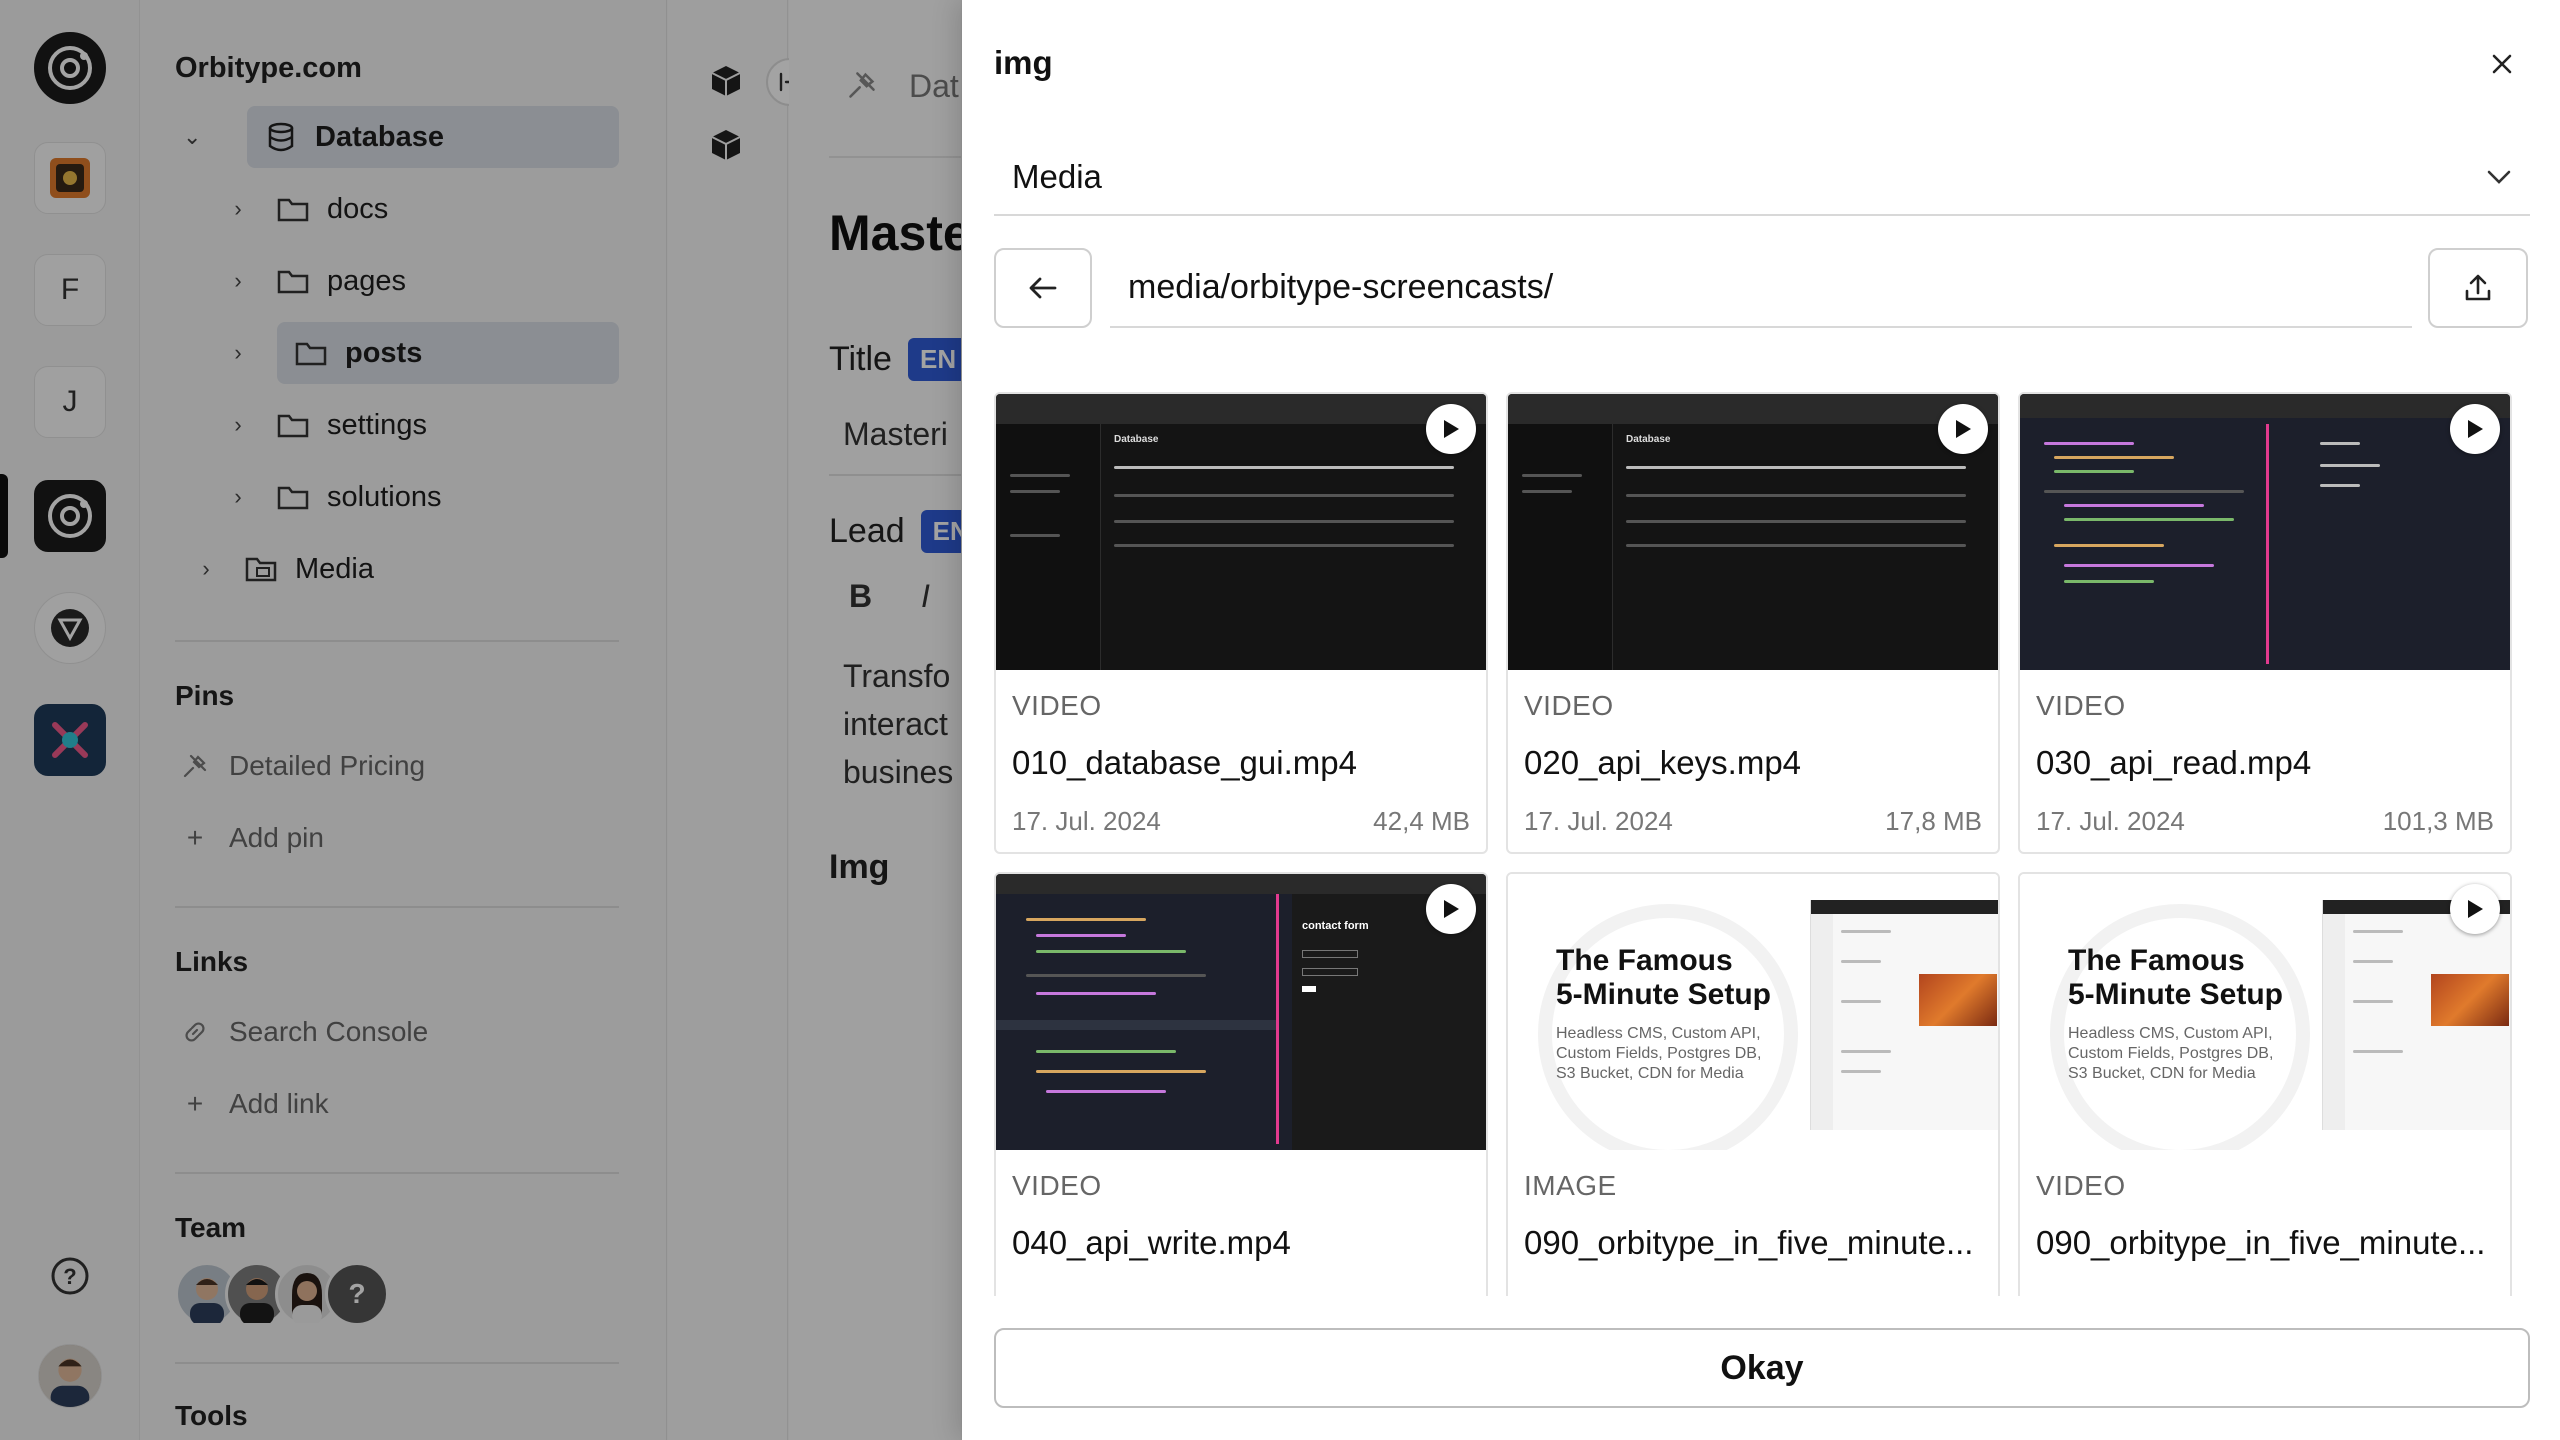 This screenshot has height=1440, width=2560. I want to click on modal-title: img, so click(1023, 62).